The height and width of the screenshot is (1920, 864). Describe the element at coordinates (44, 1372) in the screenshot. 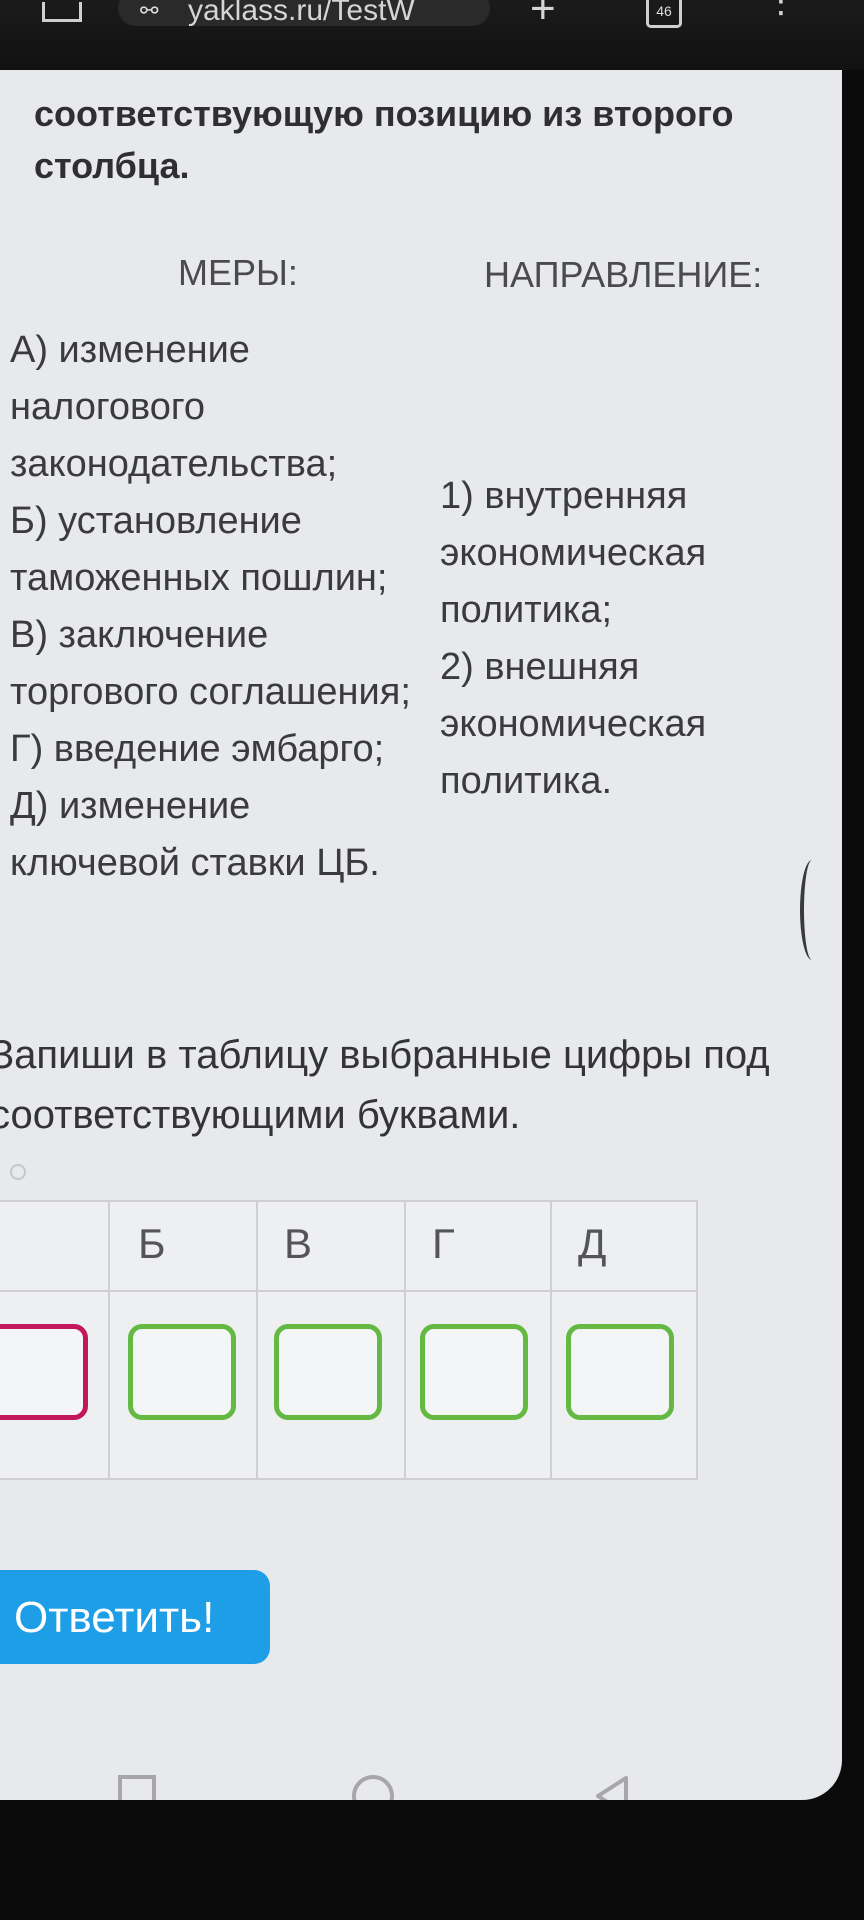

I see `answer-input-a` at that location.